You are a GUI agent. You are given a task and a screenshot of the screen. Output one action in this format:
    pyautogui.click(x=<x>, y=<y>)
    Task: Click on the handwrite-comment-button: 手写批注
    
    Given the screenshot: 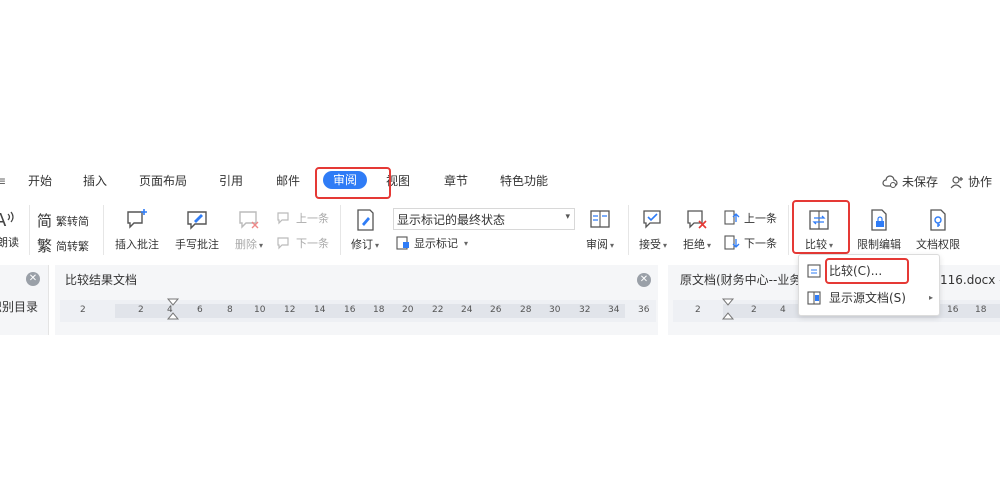 What is the action you would take?
    pyautogui.click(x=197, y=230)
    